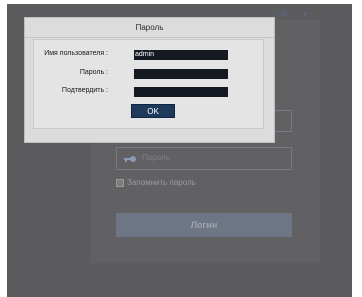 The width and height of the screenshot is (362, 297). What do you see at coordinates (84, 90) in the screenshot?
I see `confirm-password-label: Подтвердить :` at bounding box center [84, 90].